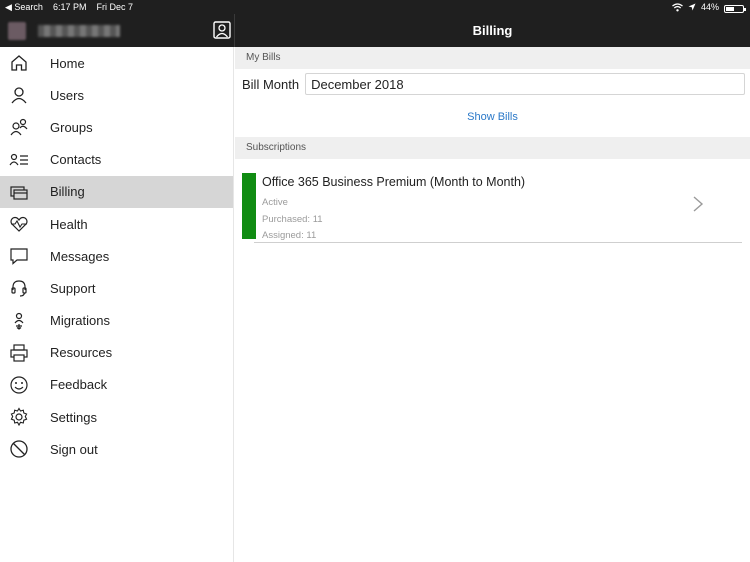 The image size is (750, 562). I want to click on subscription-status: Active, so click(275, 202).